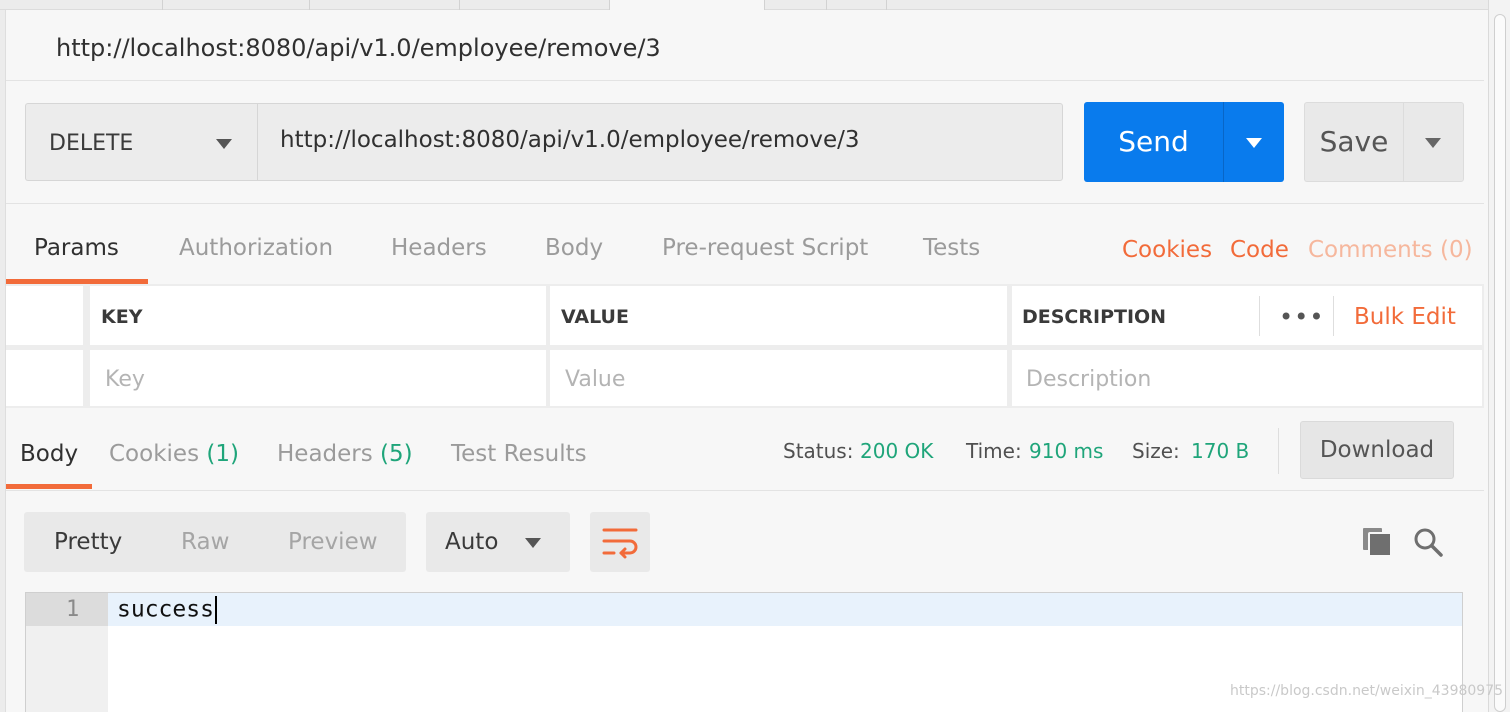 The image size is (1510, 712). Describe the element at coordinates (1153, 142) in the screenshot. I see `send-button: Send` at that location.